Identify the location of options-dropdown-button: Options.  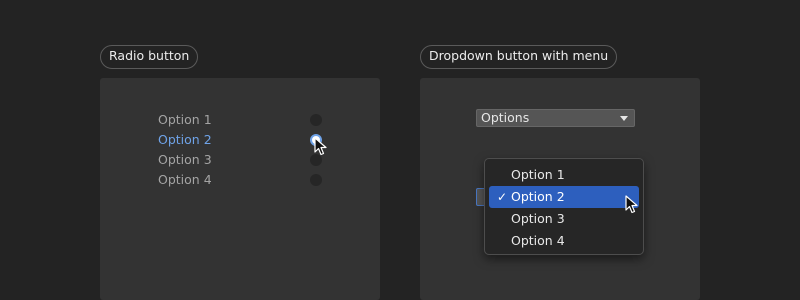
(555, 118).